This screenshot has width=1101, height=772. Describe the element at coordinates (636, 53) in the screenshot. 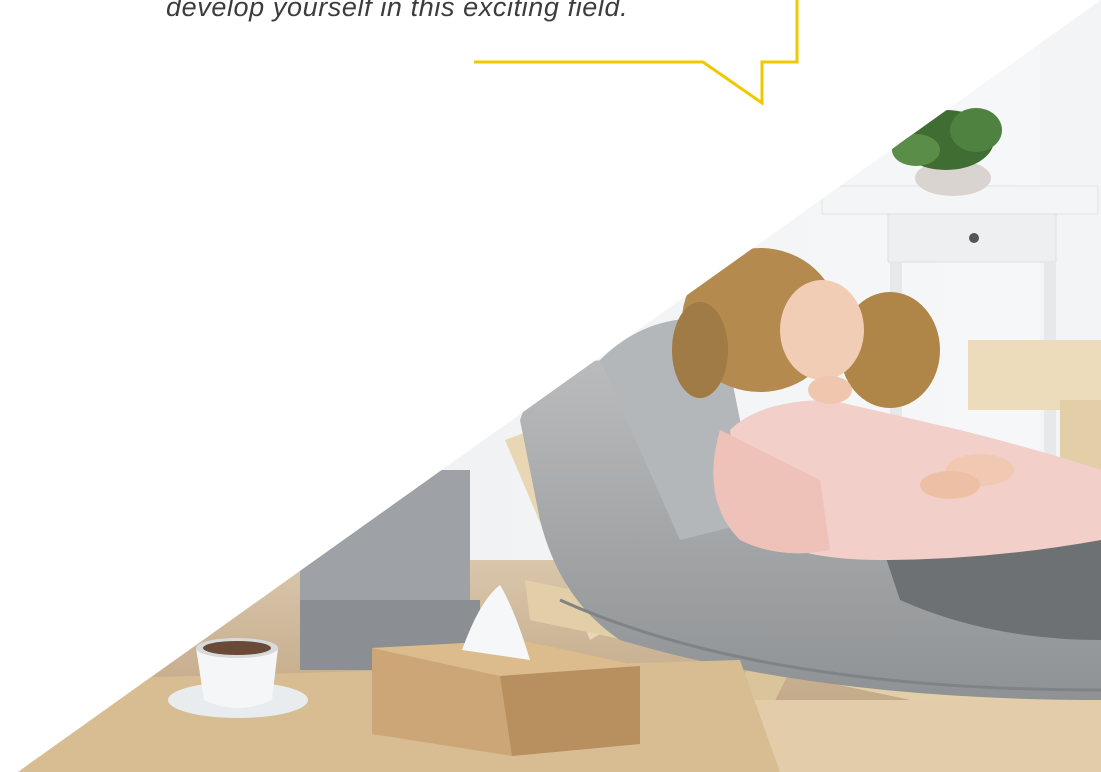

I see `speech-bubble-outline` at that location.